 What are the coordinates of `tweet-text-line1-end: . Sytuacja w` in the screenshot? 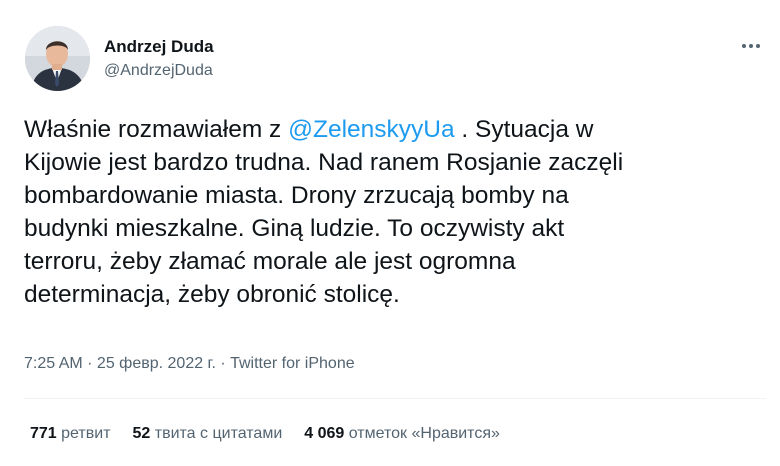 It's located at (524, 129).